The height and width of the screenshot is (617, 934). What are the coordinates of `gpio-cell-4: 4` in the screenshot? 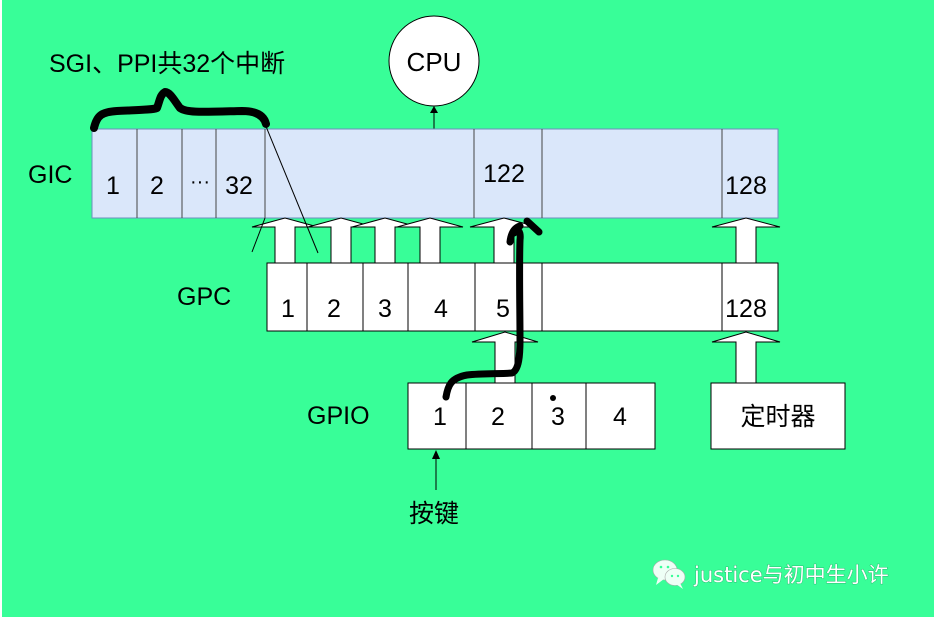 It's located at (620, 417).